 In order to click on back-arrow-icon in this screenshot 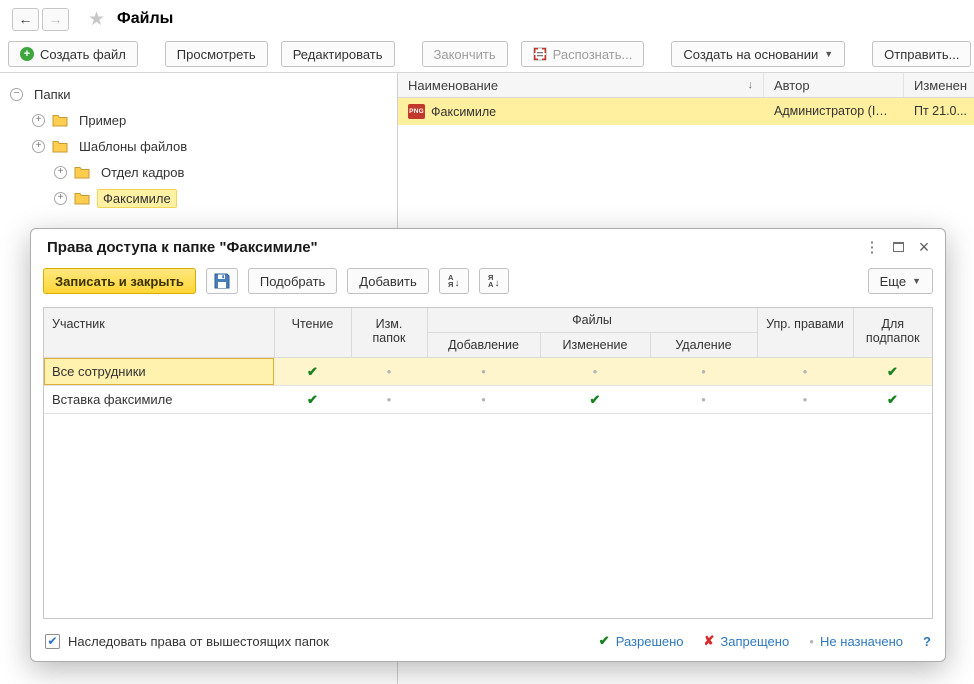, I will do `click(26, 19)`.